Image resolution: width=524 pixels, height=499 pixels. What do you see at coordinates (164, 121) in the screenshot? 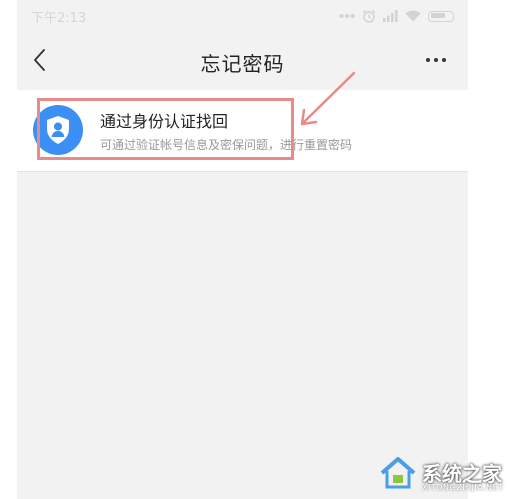
I see `option-title: 通过身份认证找回` at bounding box center [164, 121].